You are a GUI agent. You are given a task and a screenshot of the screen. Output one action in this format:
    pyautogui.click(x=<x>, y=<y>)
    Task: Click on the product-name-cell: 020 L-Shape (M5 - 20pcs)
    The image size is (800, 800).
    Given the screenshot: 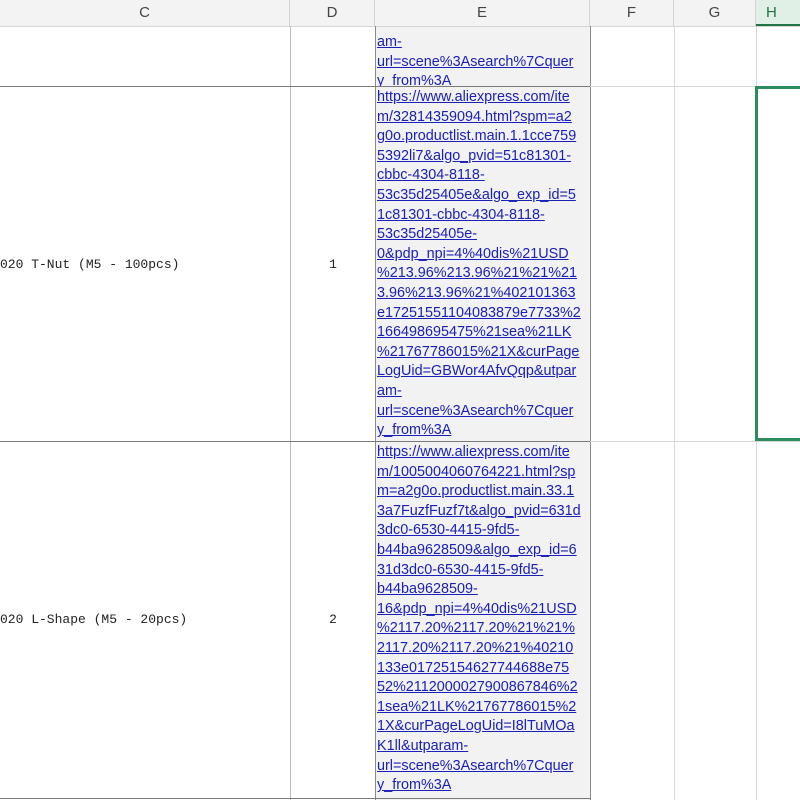 What is the action you would take?
    pyautogui.click(x=93, y=619)
    